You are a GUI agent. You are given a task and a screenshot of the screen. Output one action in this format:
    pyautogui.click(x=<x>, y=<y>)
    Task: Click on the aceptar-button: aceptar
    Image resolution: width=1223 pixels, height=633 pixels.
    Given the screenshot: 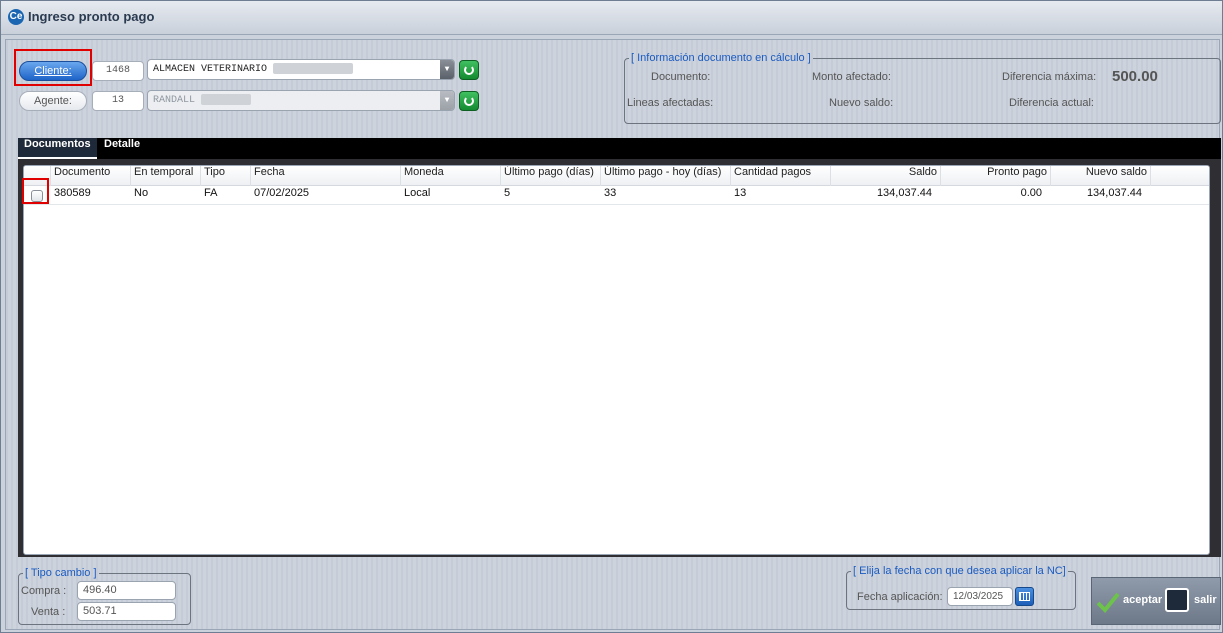 What is the action you would take?
    pyautogui.click(x=1142, y=600)
    